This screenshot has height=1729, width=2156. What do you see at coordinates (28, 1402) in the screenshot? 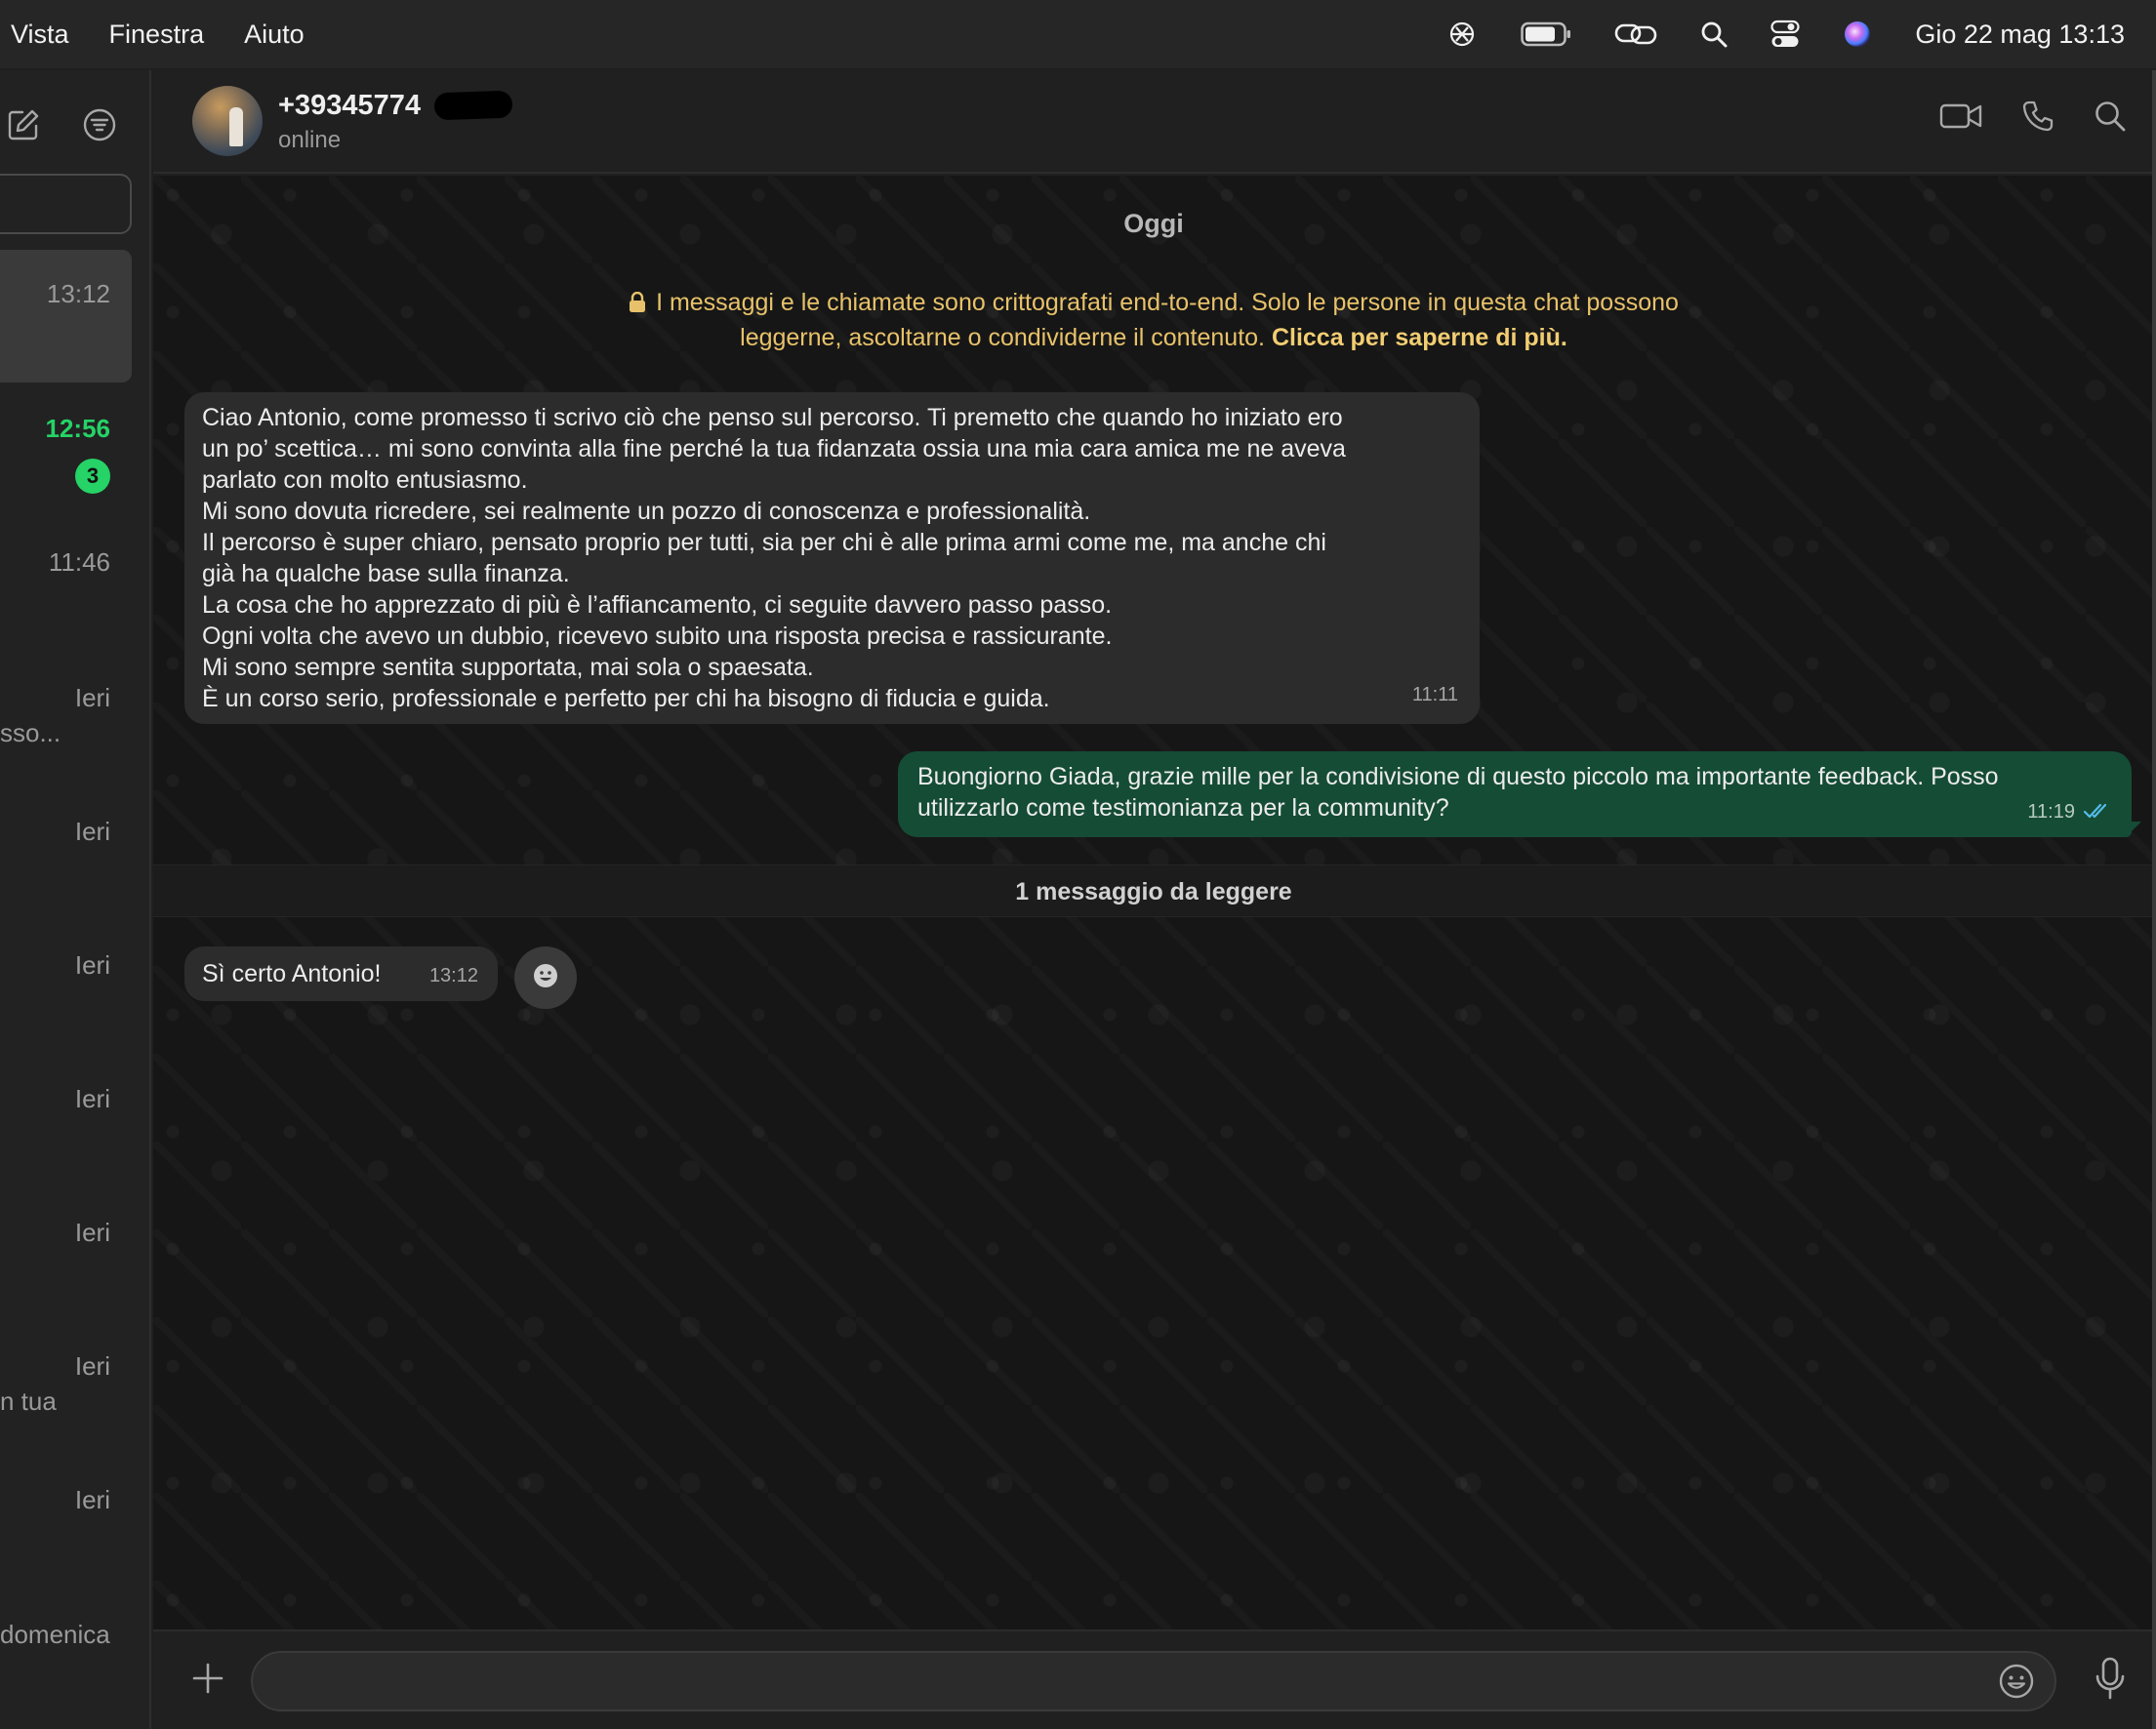
I see `chat-row-snippet: n tua` at bounding box center [28, 1402].